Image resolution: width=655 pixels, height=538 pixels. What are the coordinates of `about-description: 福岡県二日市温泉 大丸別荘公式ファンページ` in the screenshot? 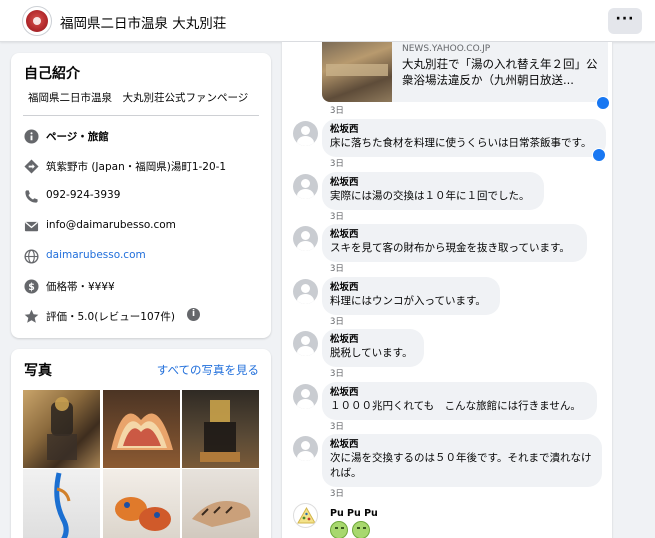 It's located at (138, 98).